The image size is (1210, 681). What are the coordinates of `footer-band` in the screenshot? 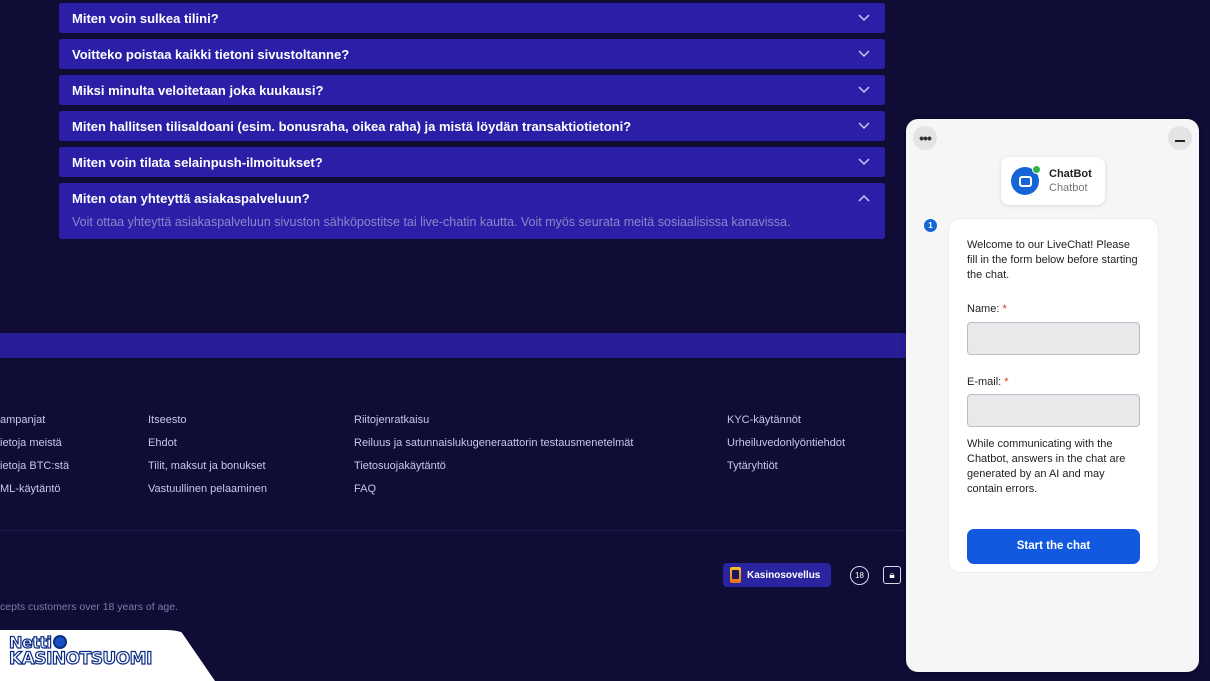 It's located at (455, 345).